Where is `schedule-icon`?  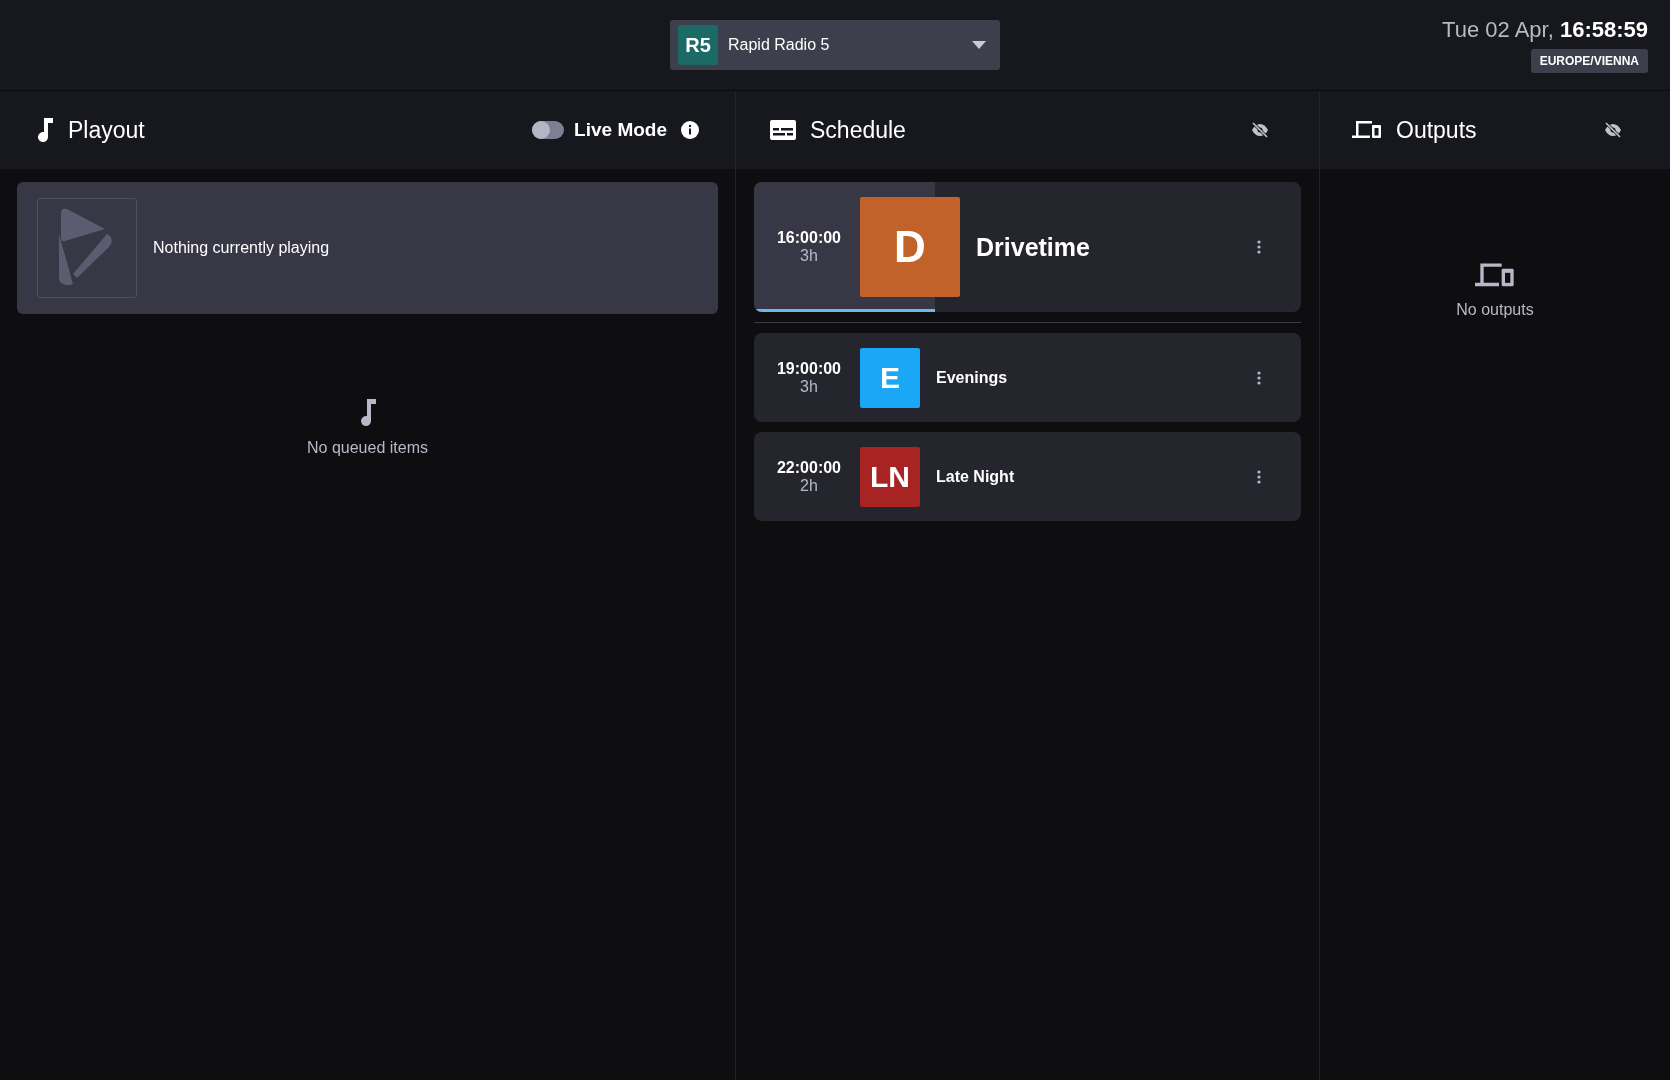
schedule-icon is located at coordinates (783, 130).